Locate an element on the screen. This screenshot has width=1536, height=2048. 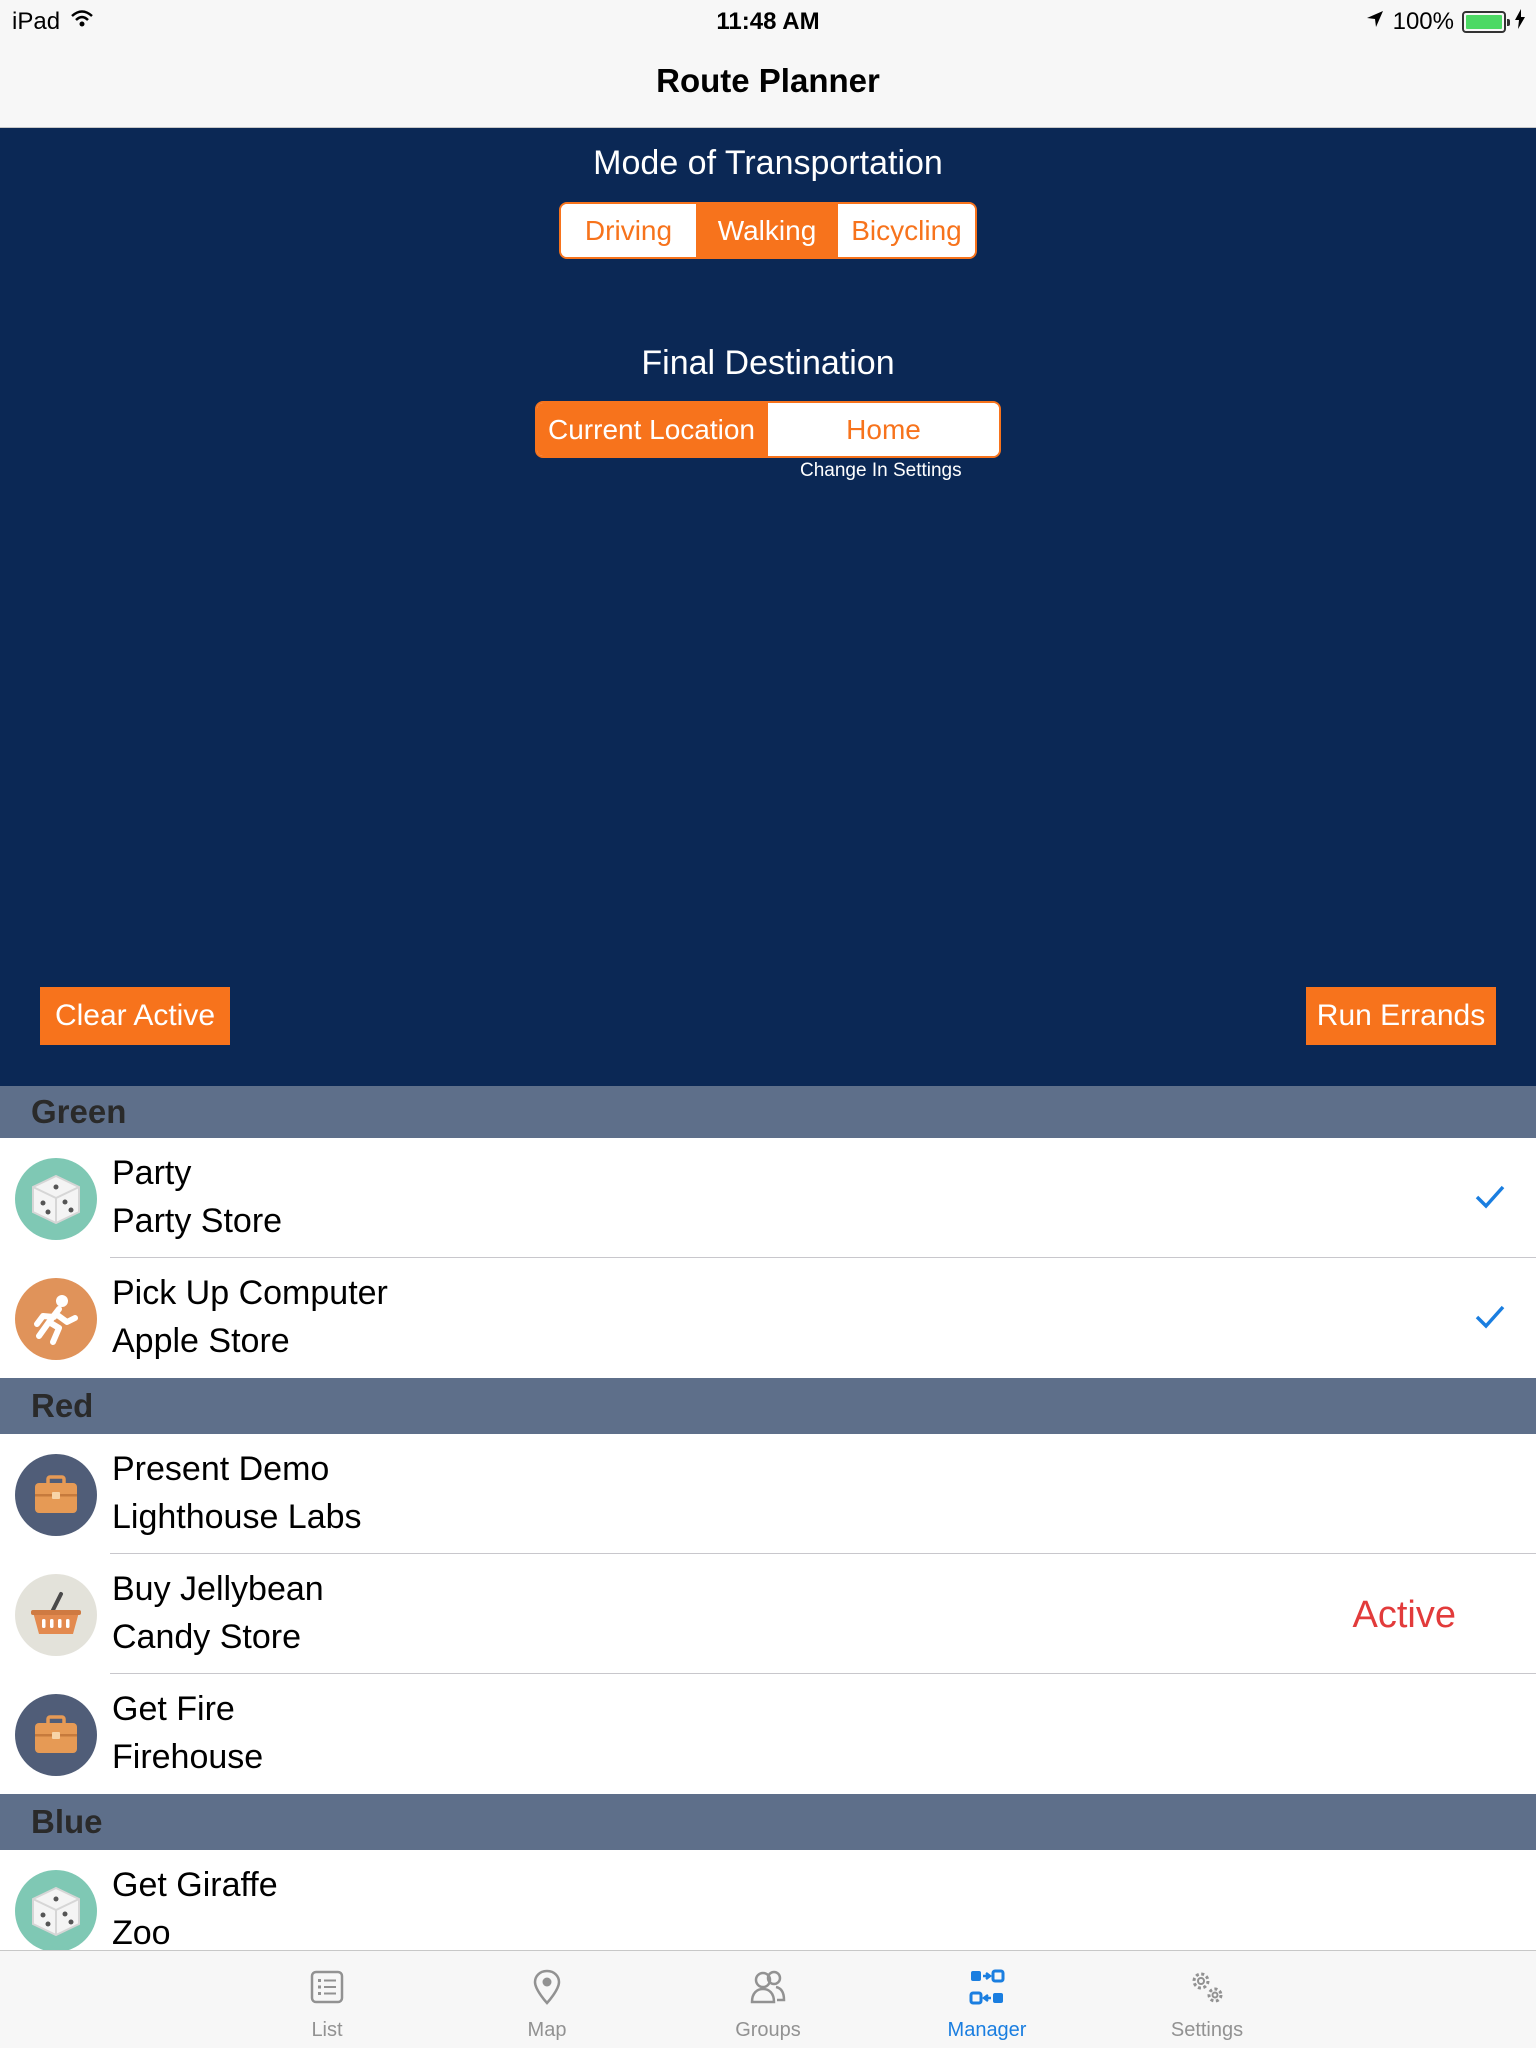
status-time: 11:48 AM is located at coordinates (768, 21).